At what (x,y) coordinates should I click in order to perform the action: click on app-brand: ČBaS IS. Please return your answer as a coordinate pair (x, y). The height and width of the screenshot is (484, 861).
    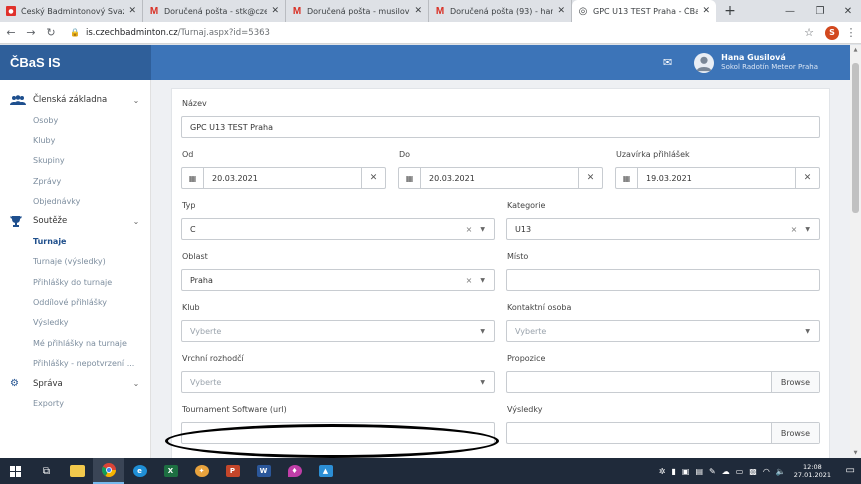
    Looking at the image, I should click on (75, 62).